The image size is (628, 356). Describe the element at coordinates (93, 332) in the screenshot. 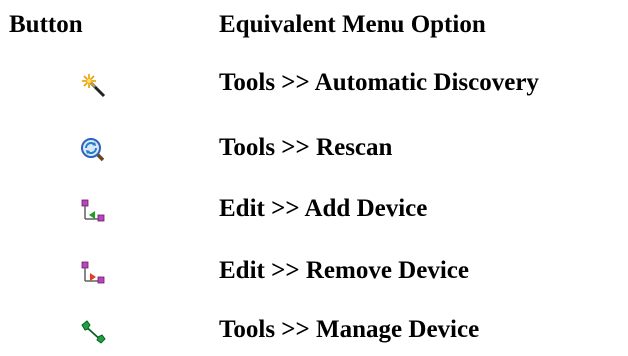

I see `wrench-icon` at that location.